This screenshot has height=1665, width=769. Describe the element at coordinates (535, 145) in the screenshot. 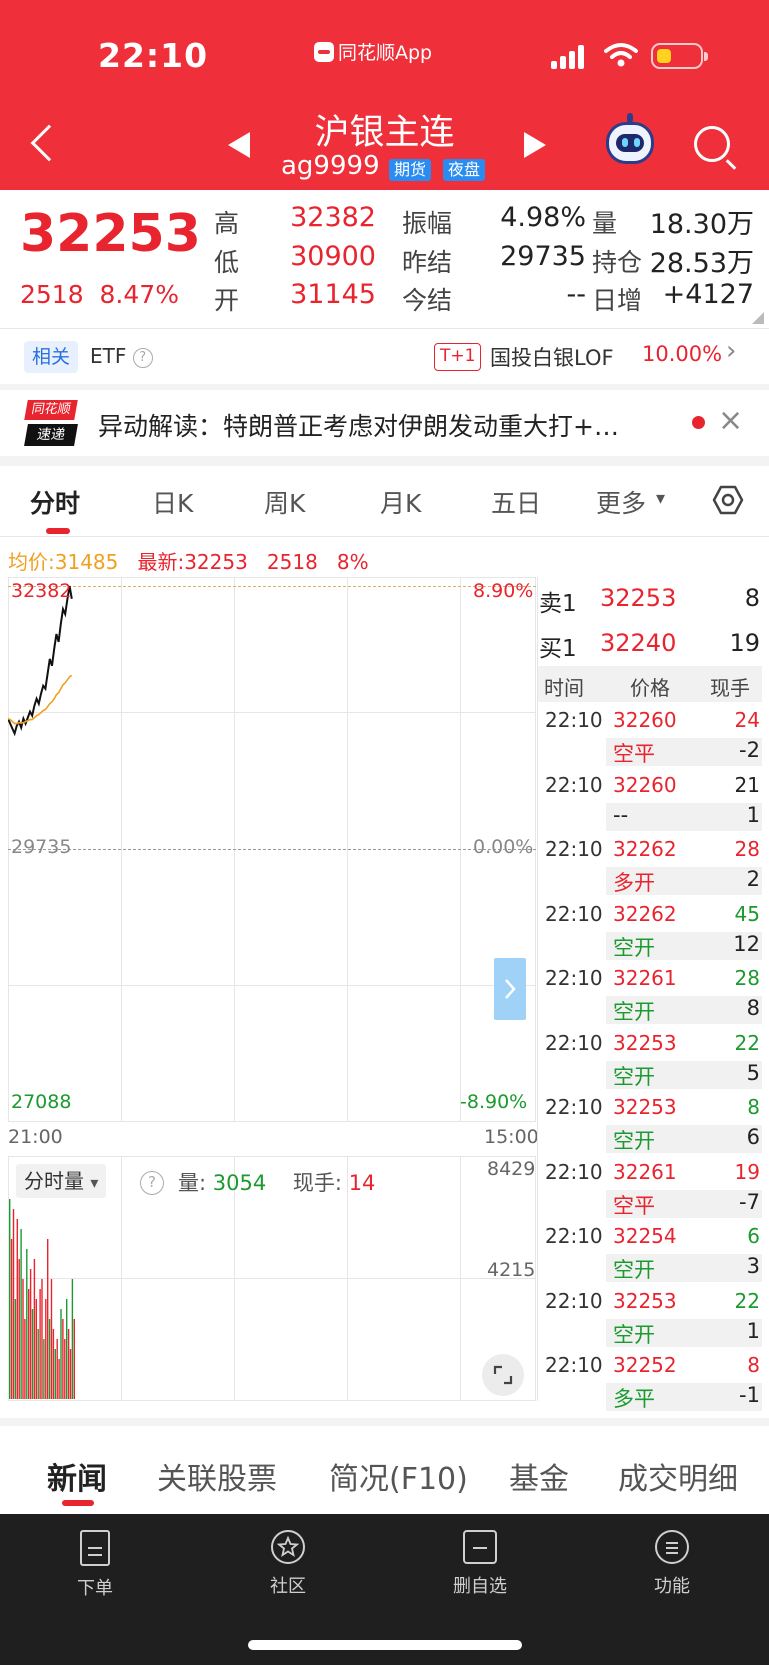

I see `next-contract-icon` at that location.